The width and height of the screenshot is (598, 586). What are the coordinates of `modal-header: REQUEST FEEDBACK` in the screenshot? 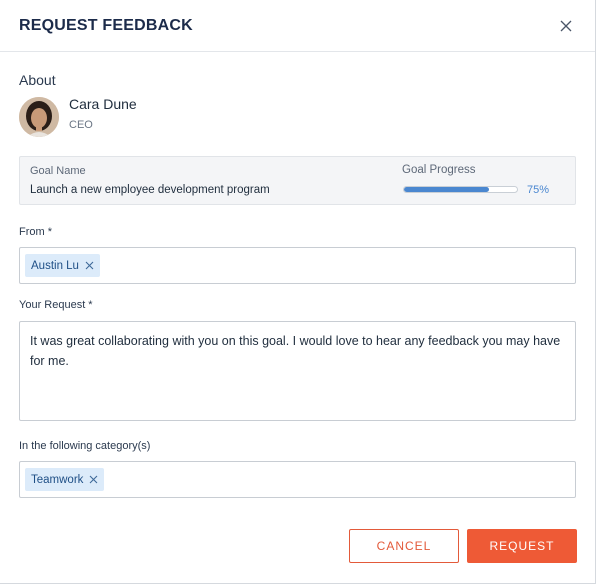 It's located at (297, 26).